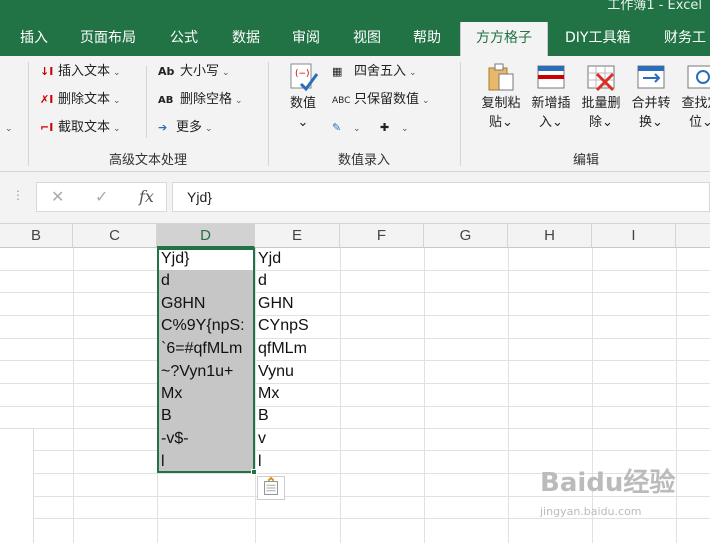 The width and height of the screenshot is (710, 543). I want to click on baidu-watermark: Baidu经验 jingyan.baidu.com, so click(625, 493).